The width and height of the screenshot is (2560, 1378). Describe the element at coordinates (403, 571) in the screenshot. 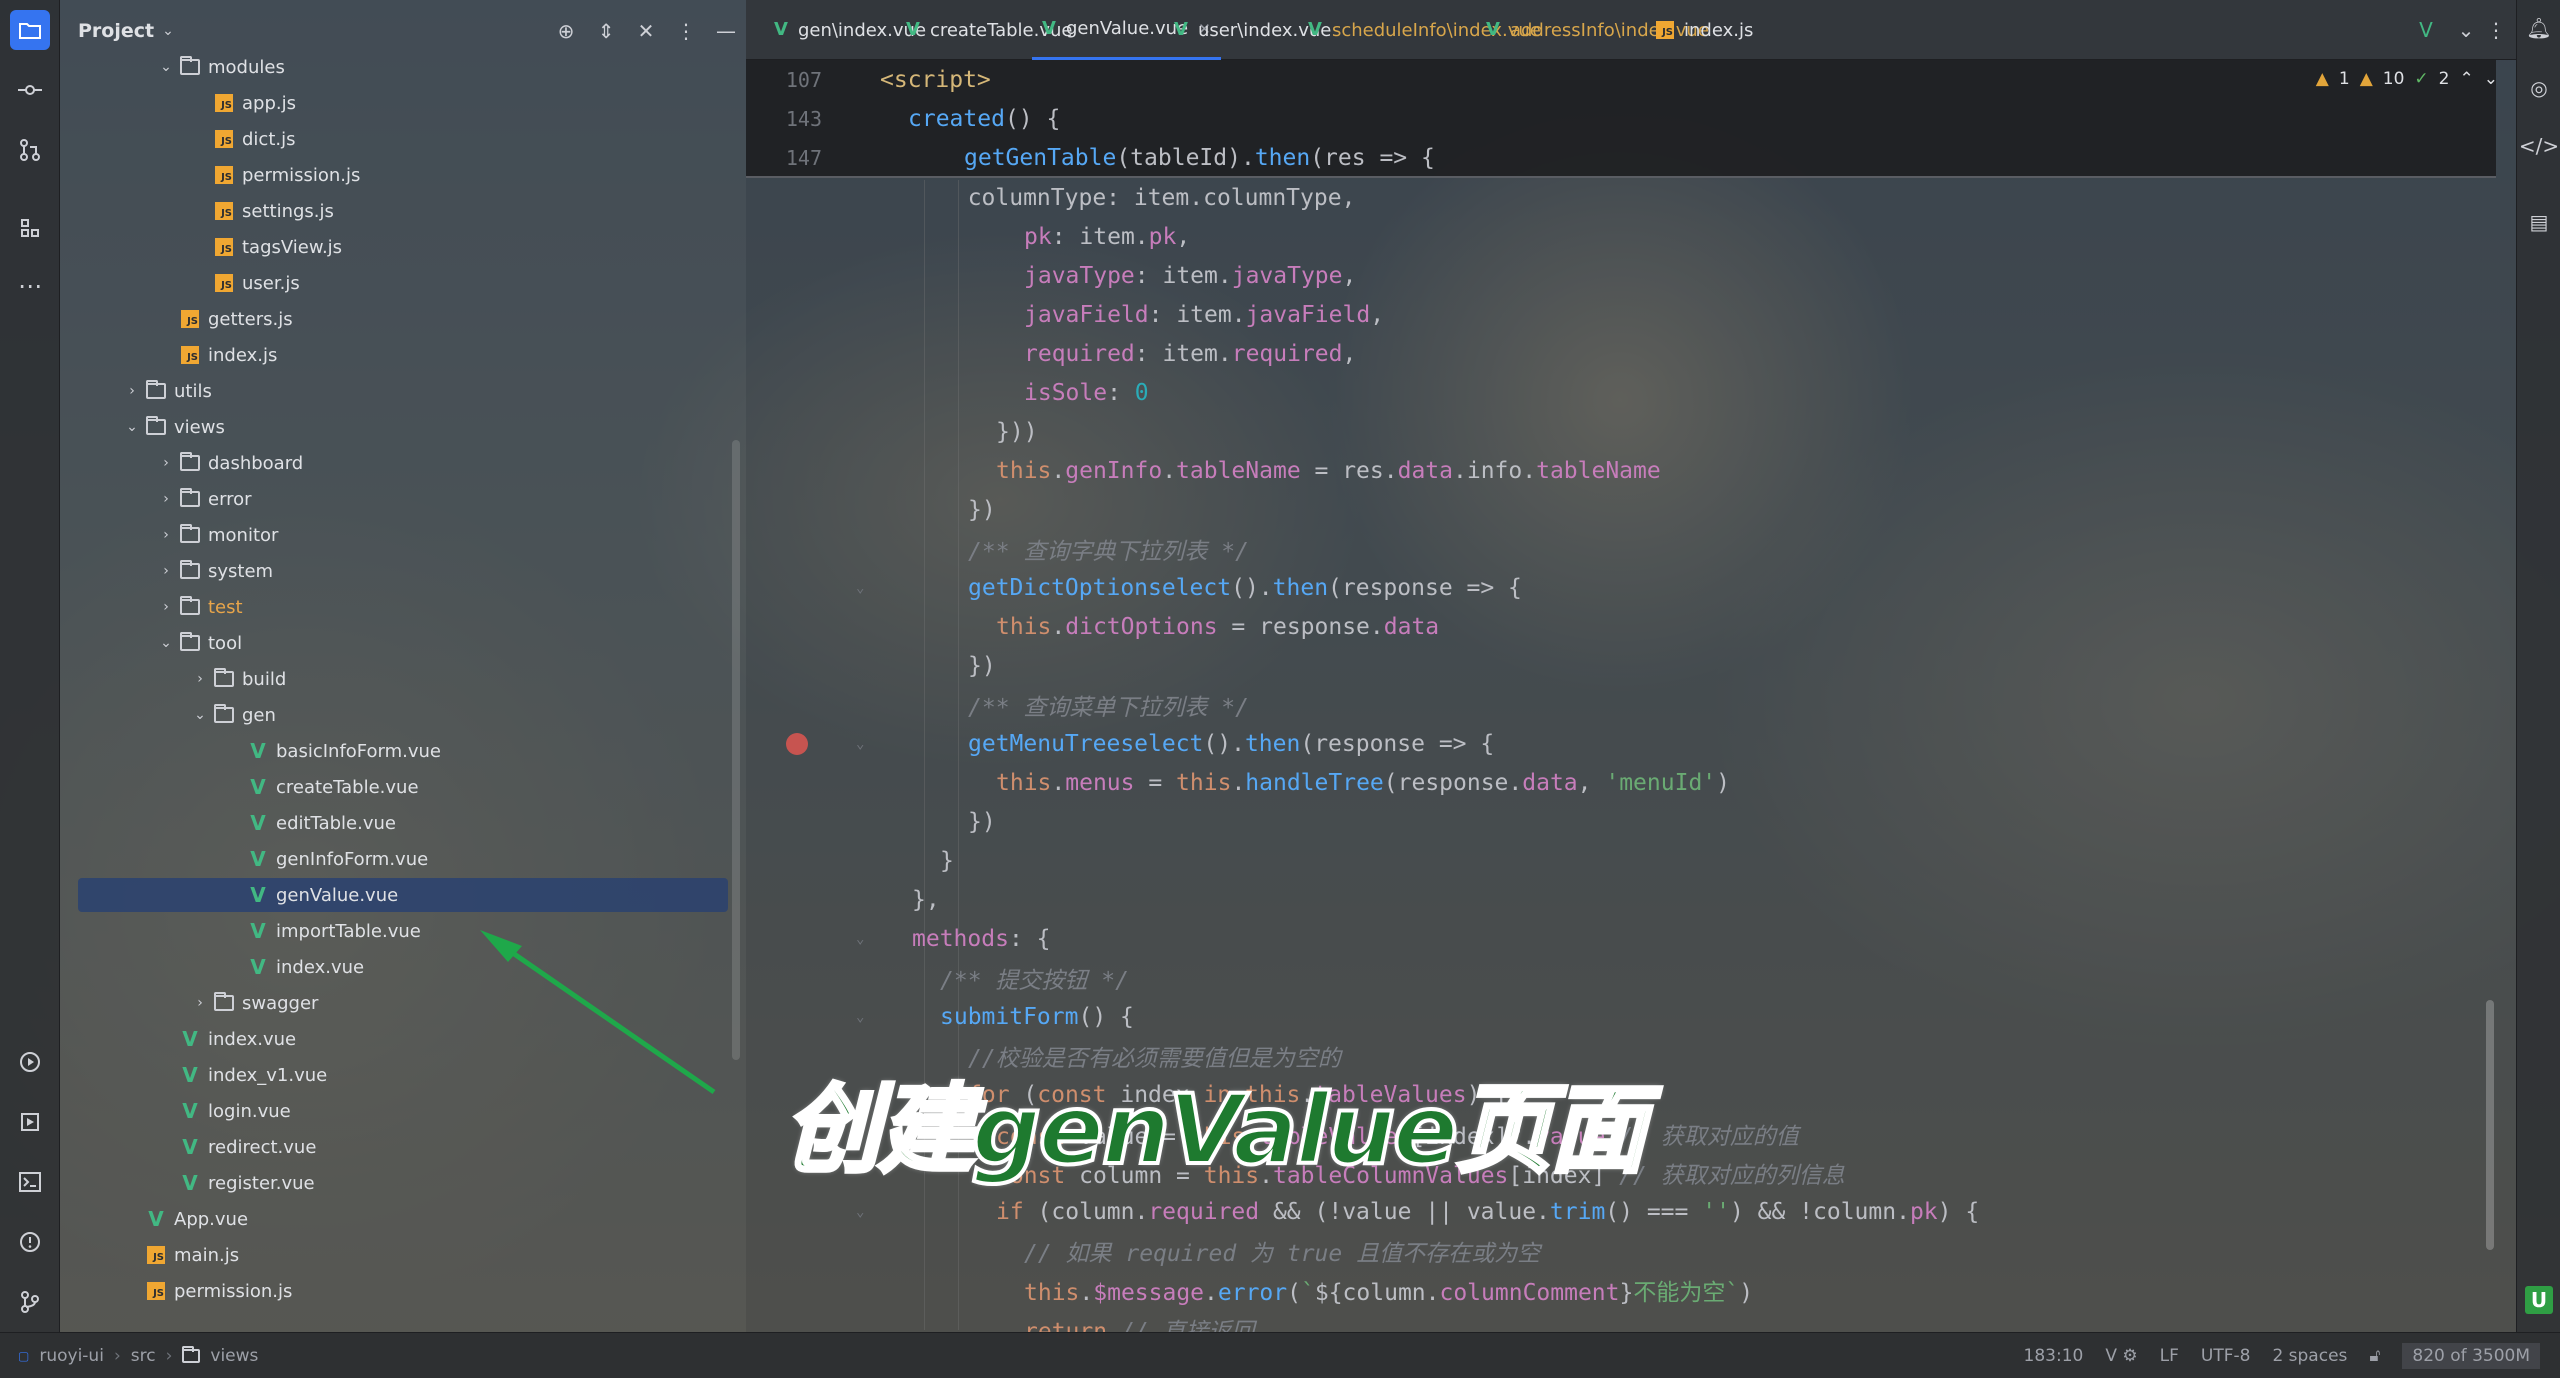

I see `tree-item: › system` at that location.